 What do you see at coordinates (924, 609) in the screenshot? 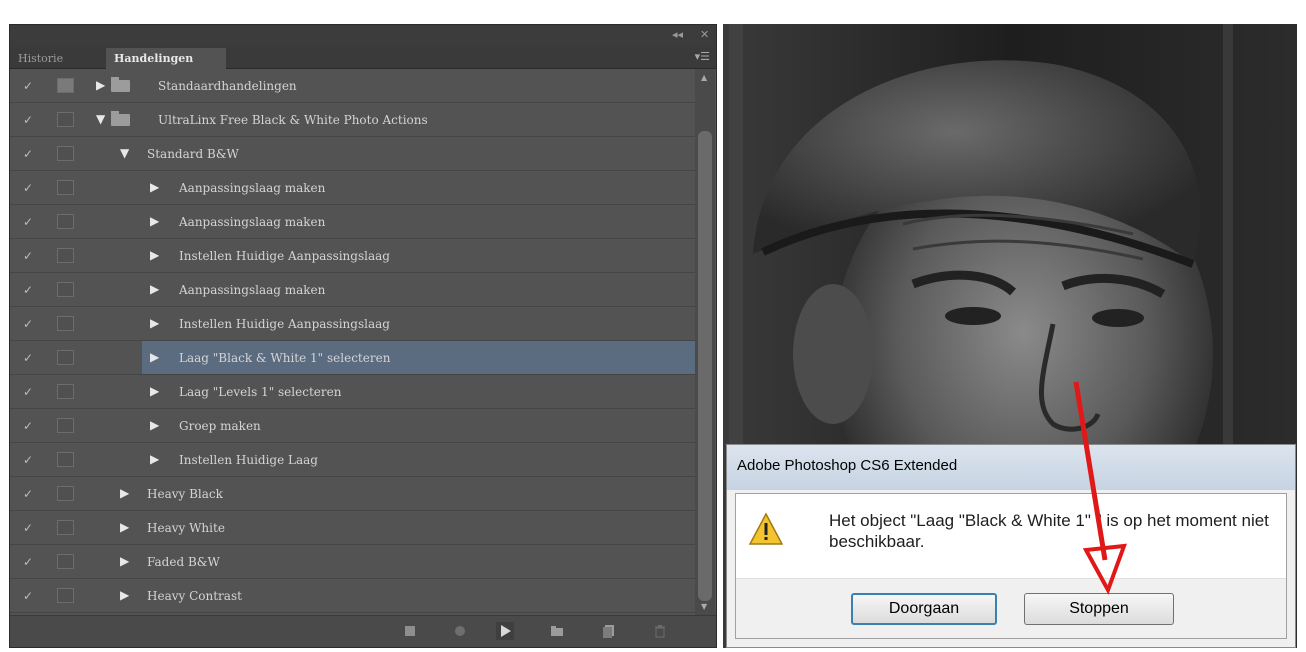
I see `continue-button: Doorgaan` at bounding box center [924, 609].